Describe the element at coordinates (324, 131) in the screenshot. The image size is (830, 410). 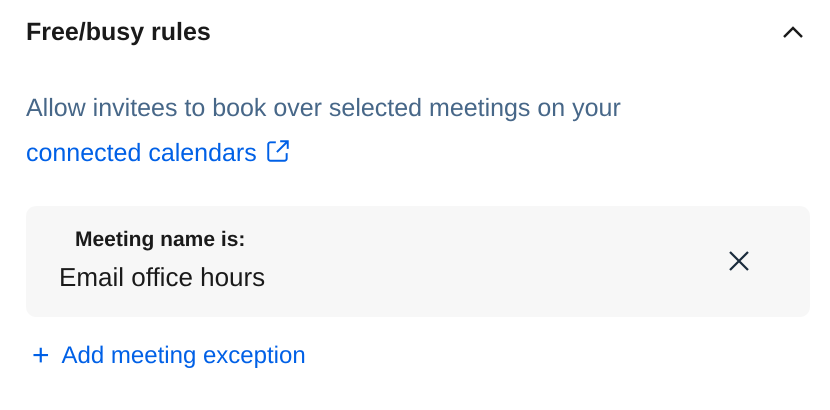
I see `description: Allow invitees to book over selected meetings on your connected calendars` at that location.